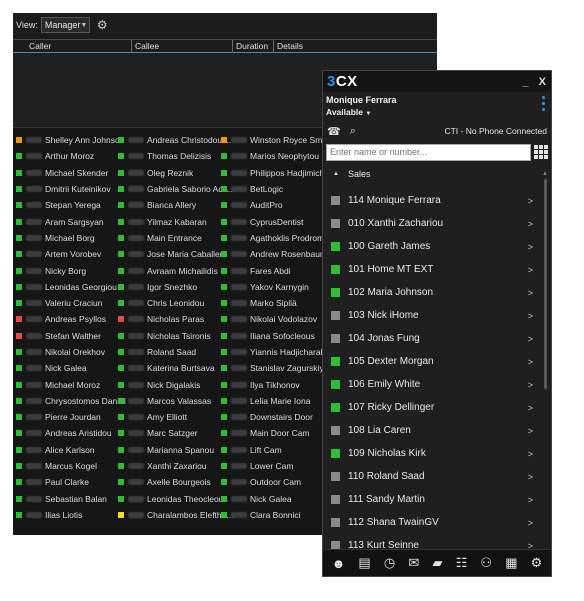 The image size is (584, 601). What do you see at coordinates (545, 284) in the screenshot?
I see `scroll-thumb` at bounding box center [545, 284].